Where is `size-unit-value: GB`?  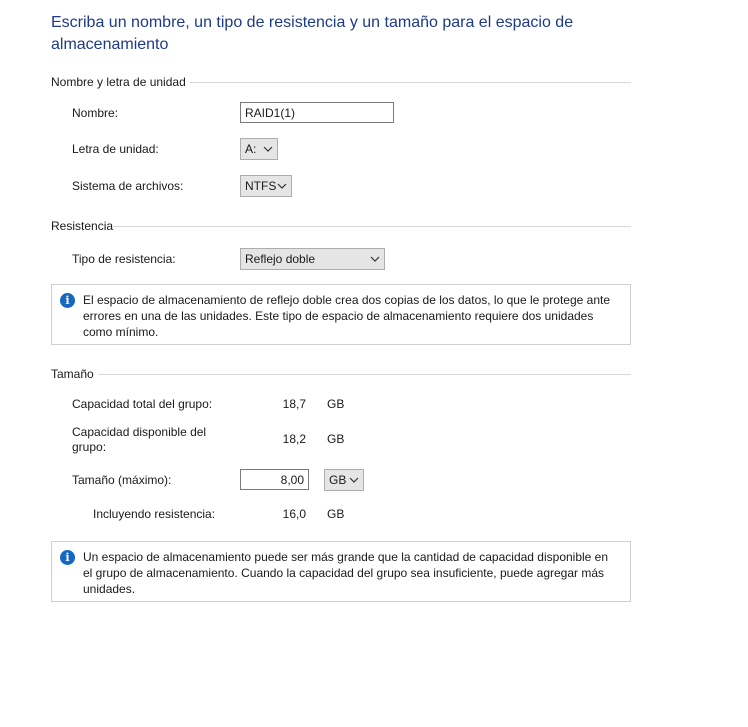
size-unit-value: GB is located at coordinates (338, 480).